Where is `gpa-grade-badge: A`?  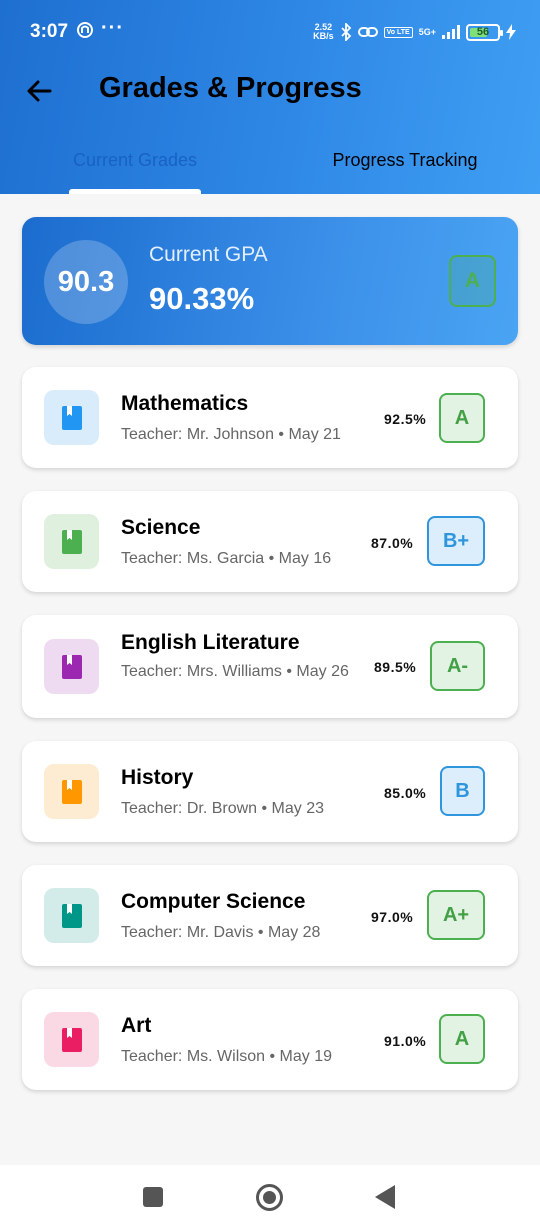
gpa-grade-badge: A is located at coordinates (472, 281).